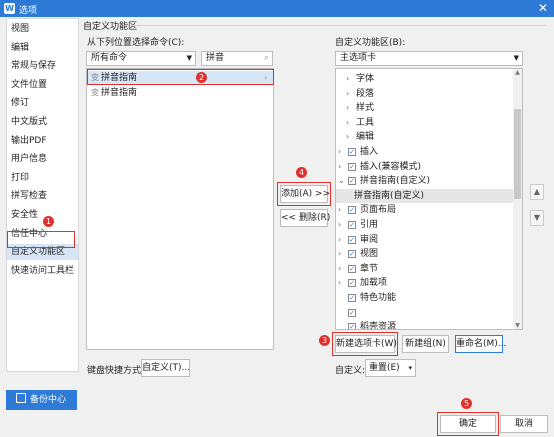  Describe the element at coordinates (424, 195) in the screenshot. I see `tree-item: 拼音指南(自定义)` at that location.